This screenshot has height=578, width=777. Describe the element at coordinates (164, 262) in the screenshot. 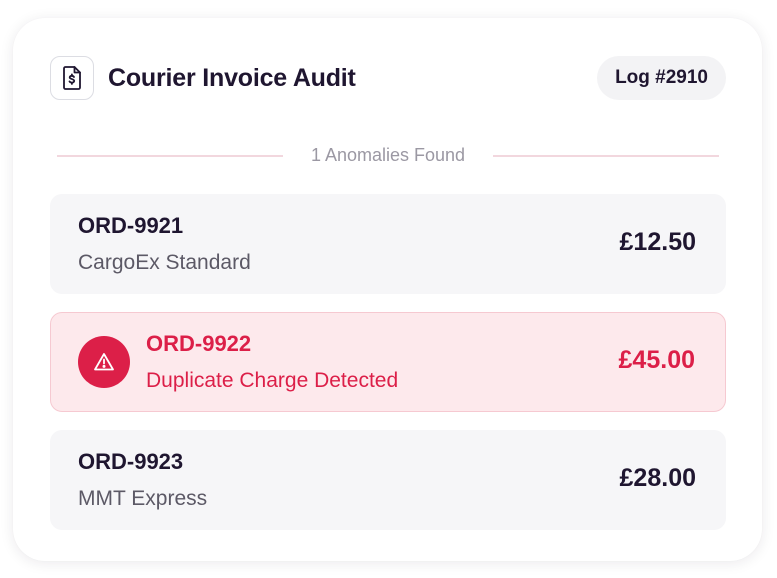

I see `courier-service: CargoEx Standard` at that location.